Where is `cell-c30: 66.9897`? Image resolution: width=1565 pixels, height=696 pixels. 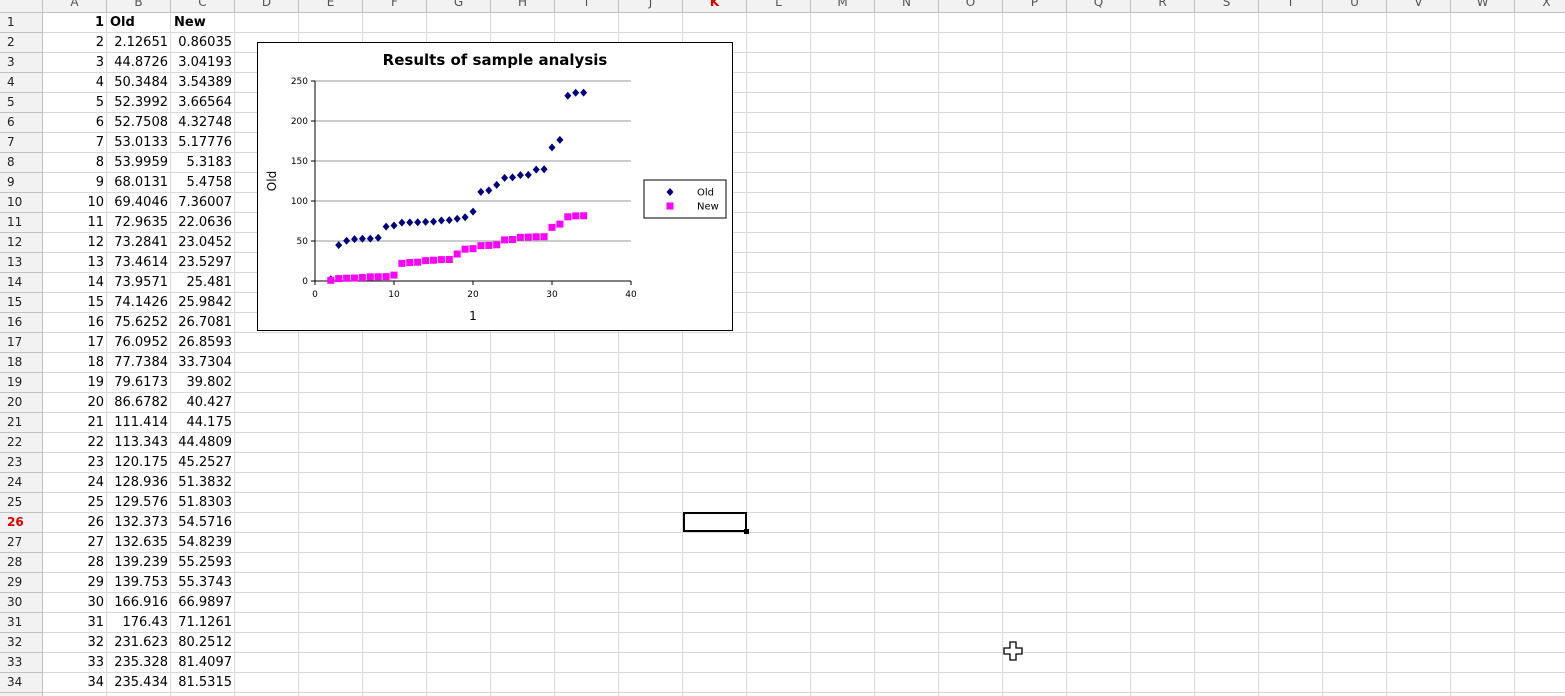 cell-c30: 66.9897 is located at coordinates (203, 603).